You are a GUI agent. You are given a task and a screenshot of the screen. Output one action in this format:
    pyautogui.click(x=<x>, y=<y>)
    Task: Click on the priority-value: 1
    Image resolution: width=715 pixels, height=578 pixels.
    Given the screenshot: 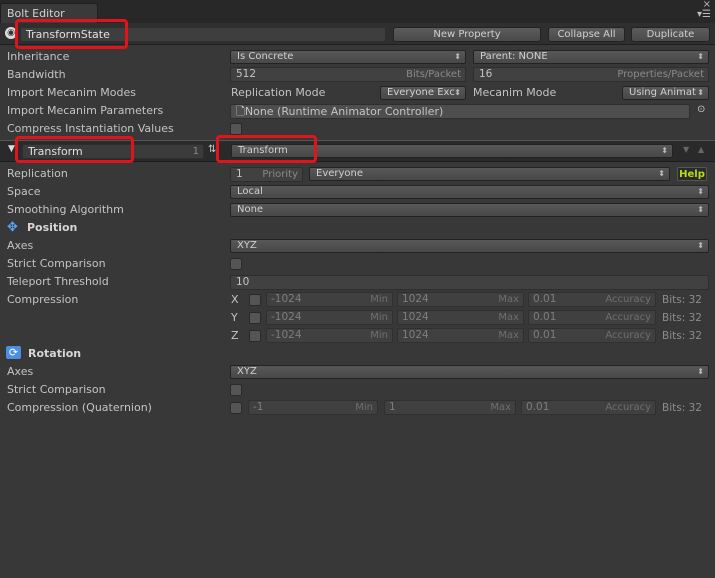 What is the action you would take?
    pyautogui.click(x=239, y=174)
    